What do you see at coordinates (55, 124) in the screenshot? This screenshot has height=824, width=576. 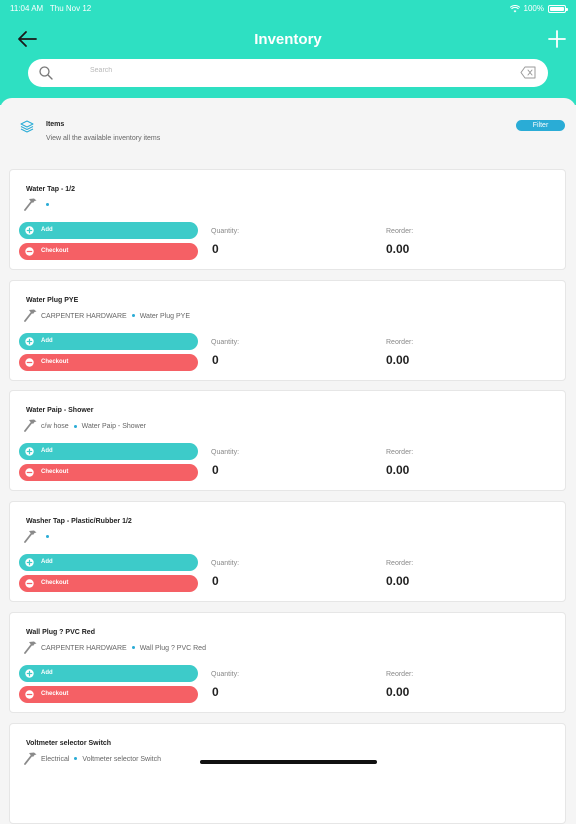 I see `section-title: Items` at bounding box center [55, 124].